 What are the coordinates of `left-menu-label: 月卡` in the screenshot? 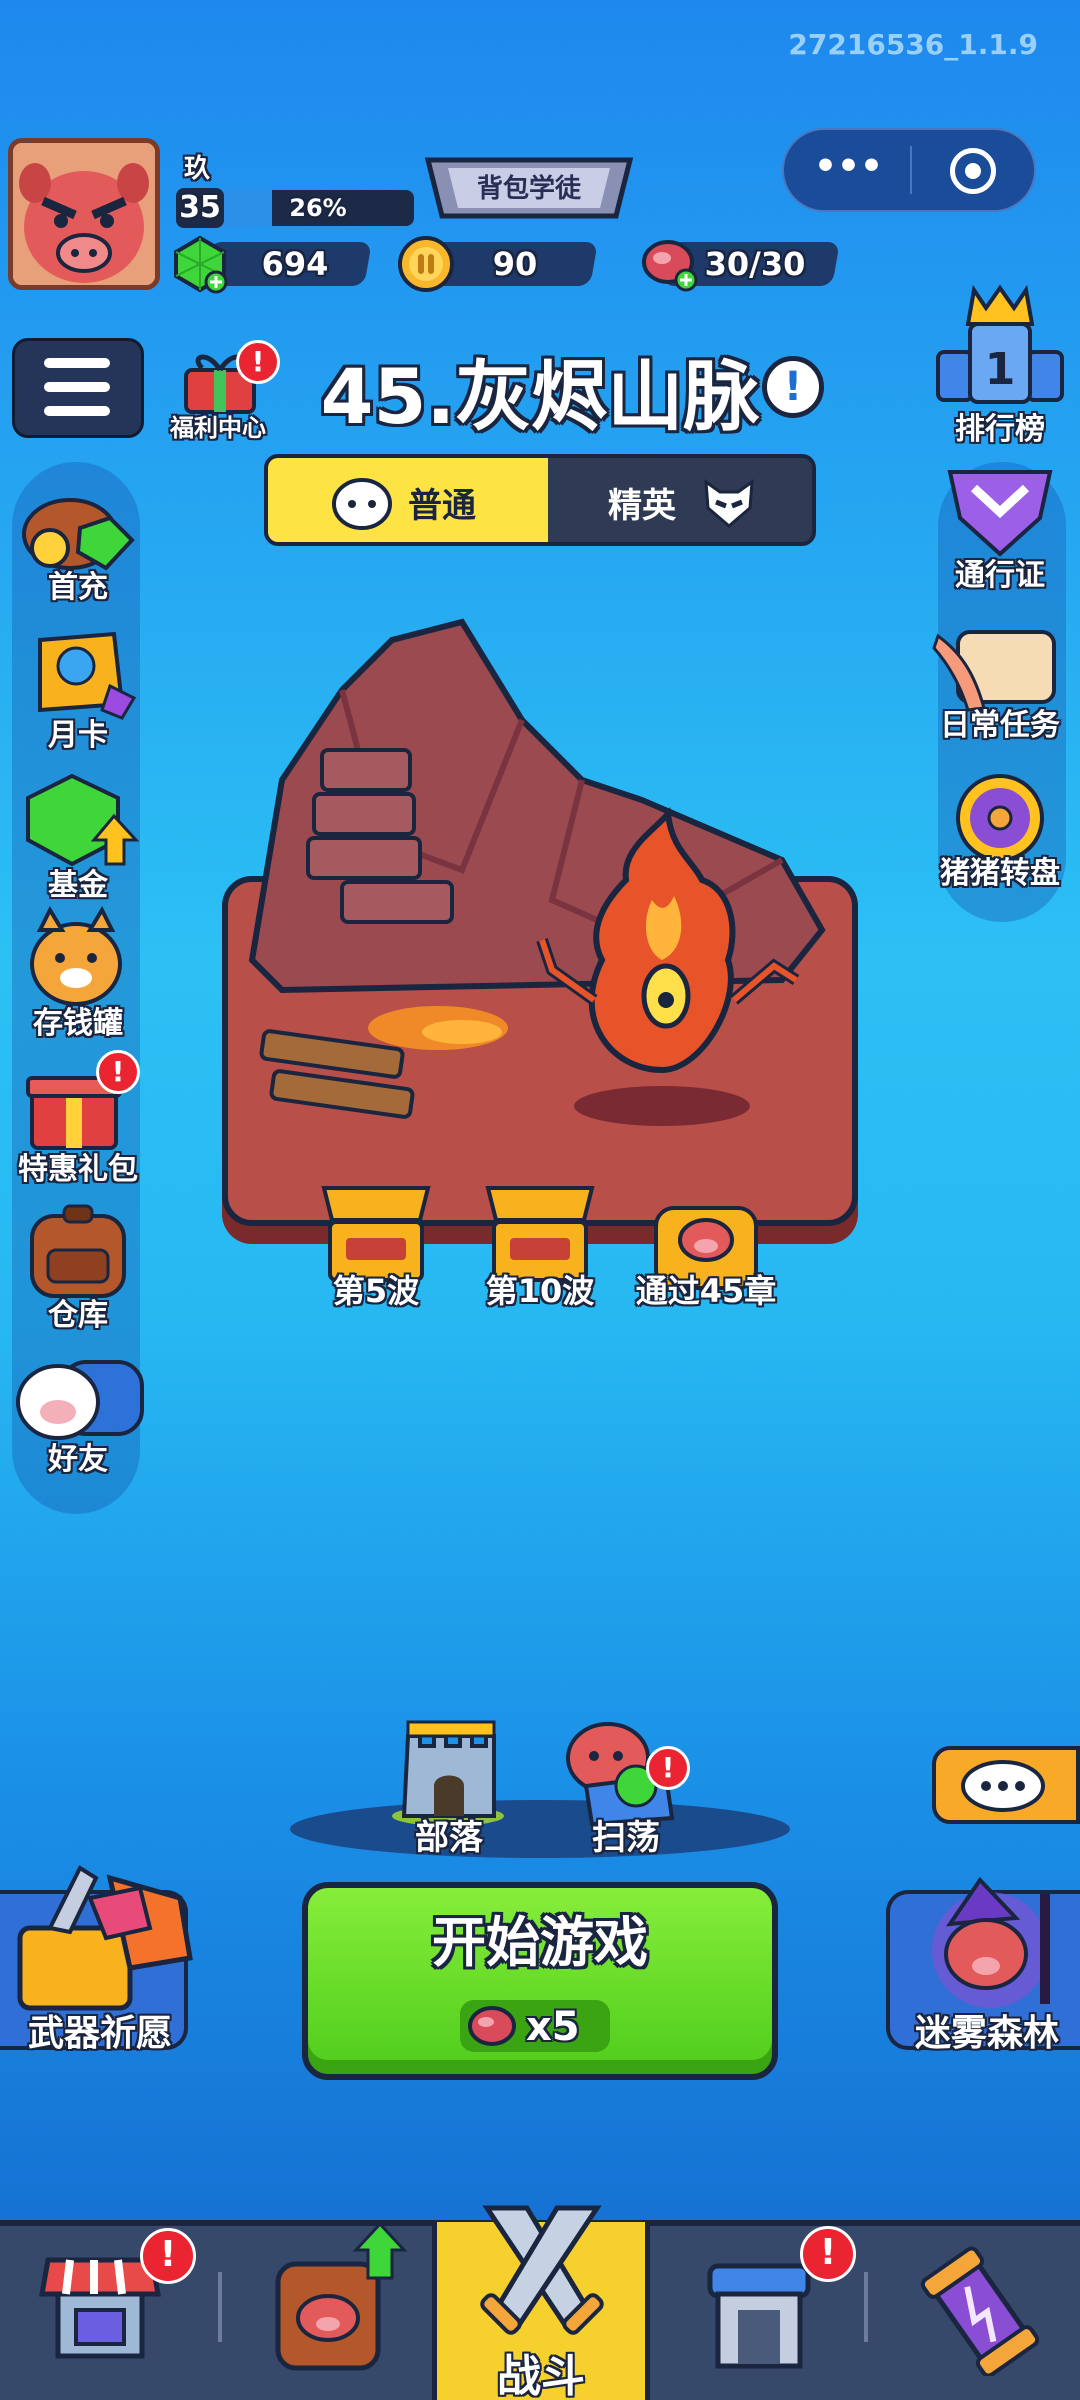 It's located at (78, 735).